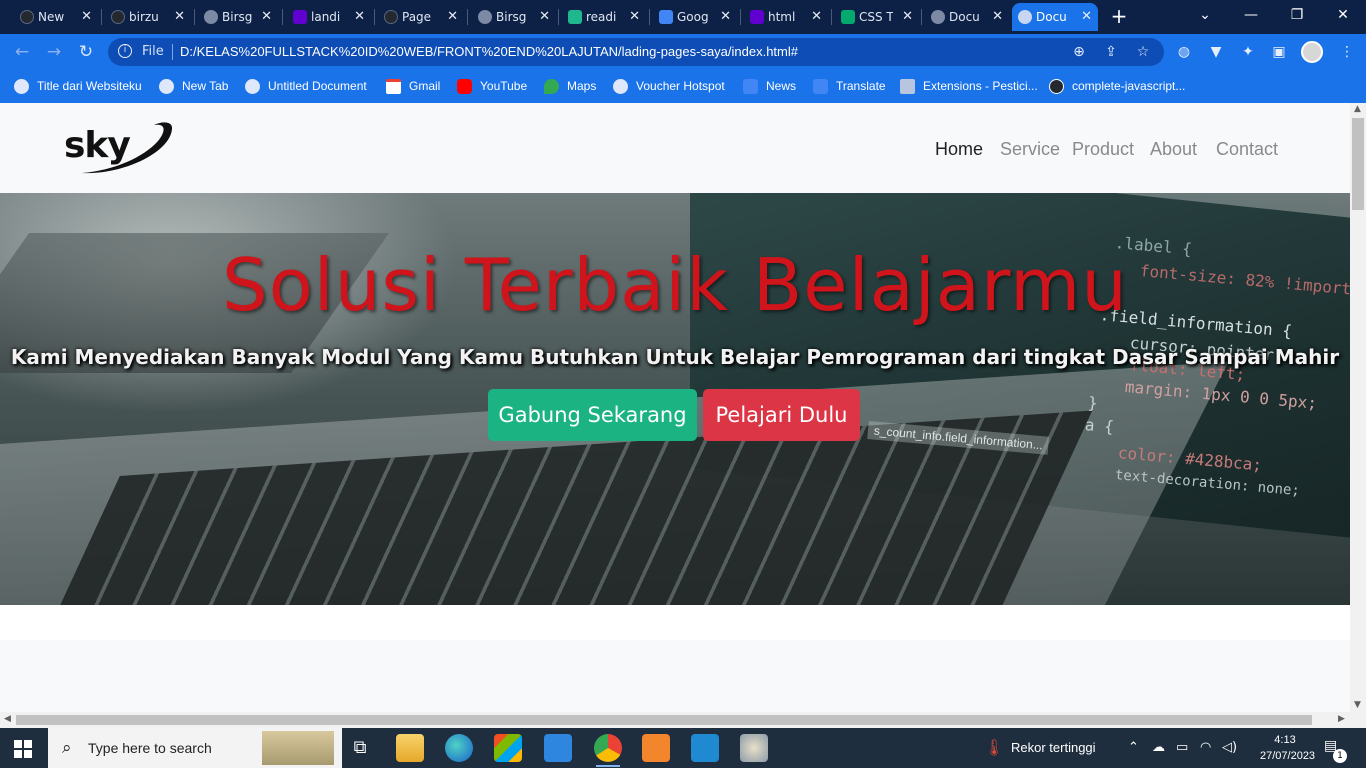 This screenshot has width=1366, height=768. Describe the element at coordinates (1205, 17) in the screenshot. I see `tab-search-icon: ⌄` at that location.